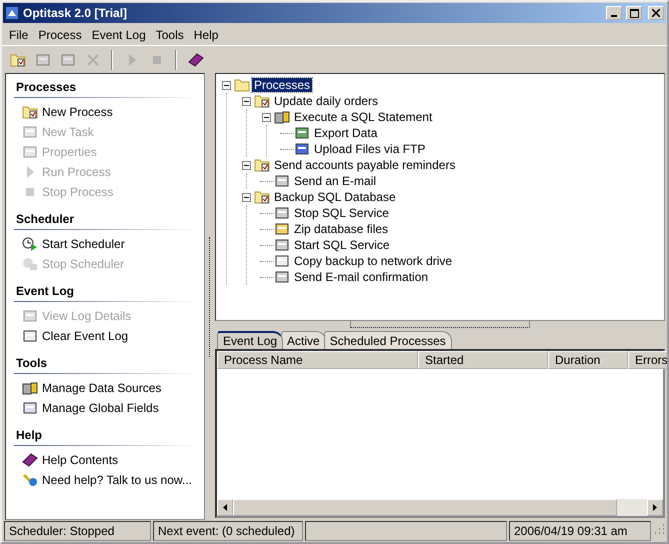 The image size is (669, 544). Describe the element at coordinates (105, 388) in the screenshot. I see `sidebar-link: Manage Data Sources` at that location.